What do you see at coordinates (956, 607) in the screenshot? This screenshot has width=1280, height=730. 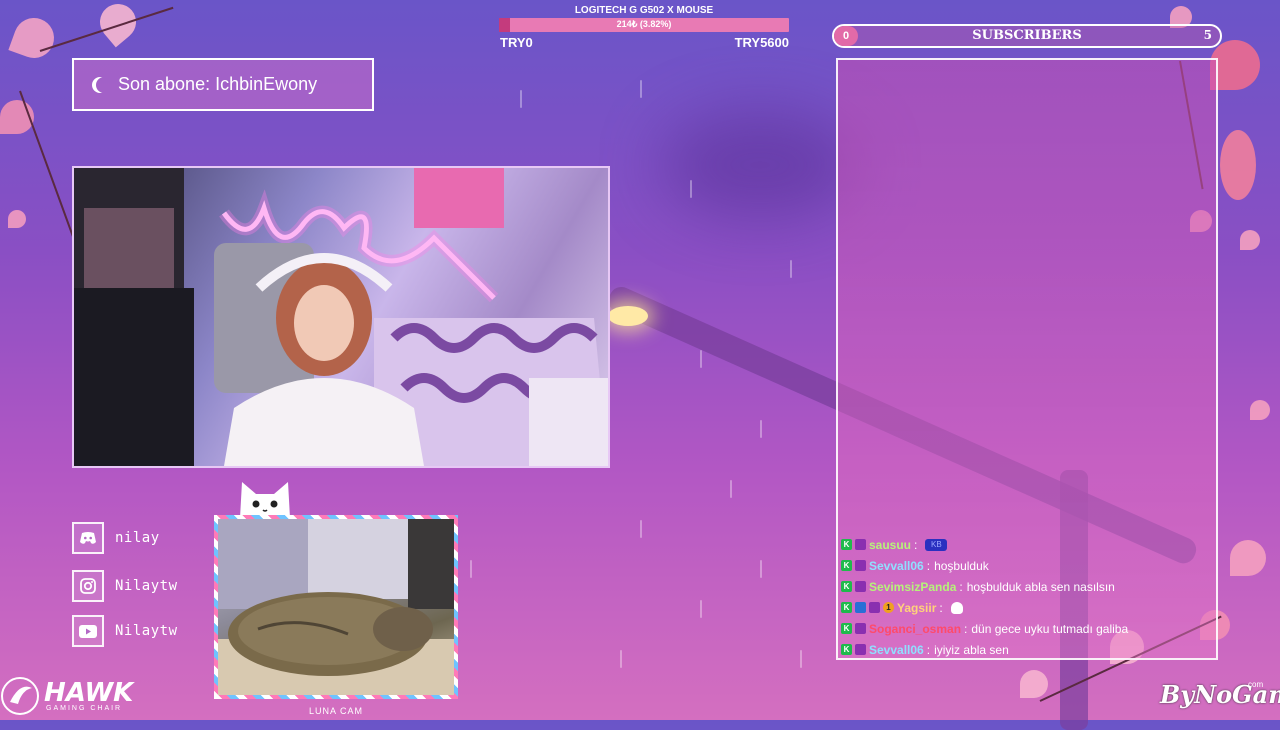 I see `ghost-emote-icon` at bounding box center [956, 607].